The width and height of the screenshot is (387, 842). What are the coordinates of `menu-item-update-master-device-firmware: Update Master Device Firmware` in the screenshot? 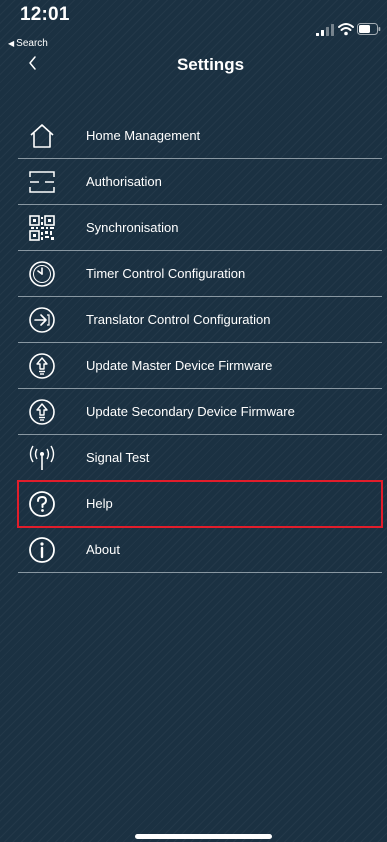 It's located at (200, 366).